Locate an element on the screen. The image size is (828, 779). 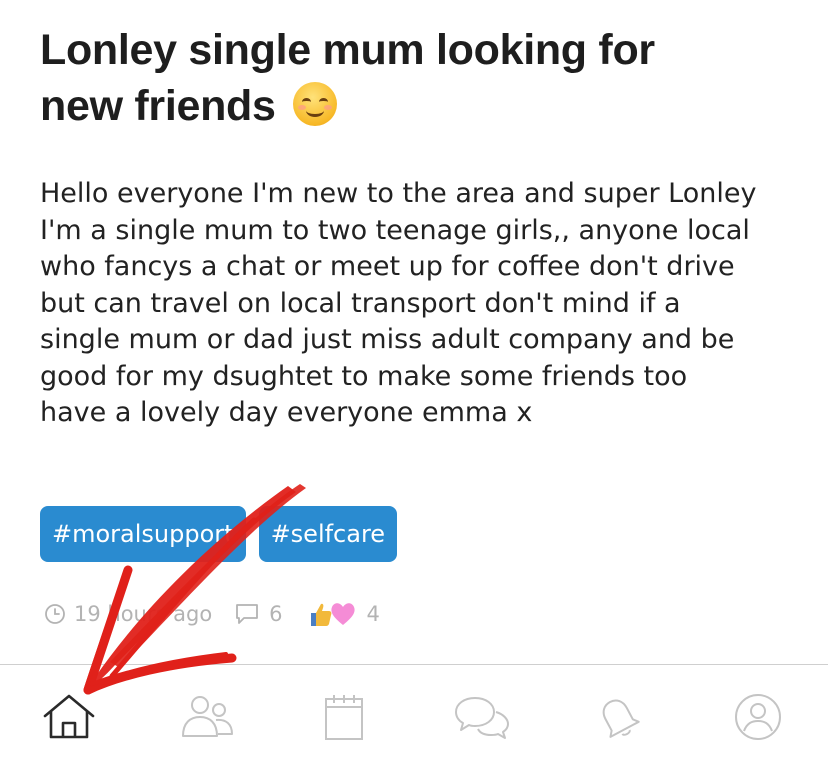
bottom-nav is located at coordinates (414, 722).